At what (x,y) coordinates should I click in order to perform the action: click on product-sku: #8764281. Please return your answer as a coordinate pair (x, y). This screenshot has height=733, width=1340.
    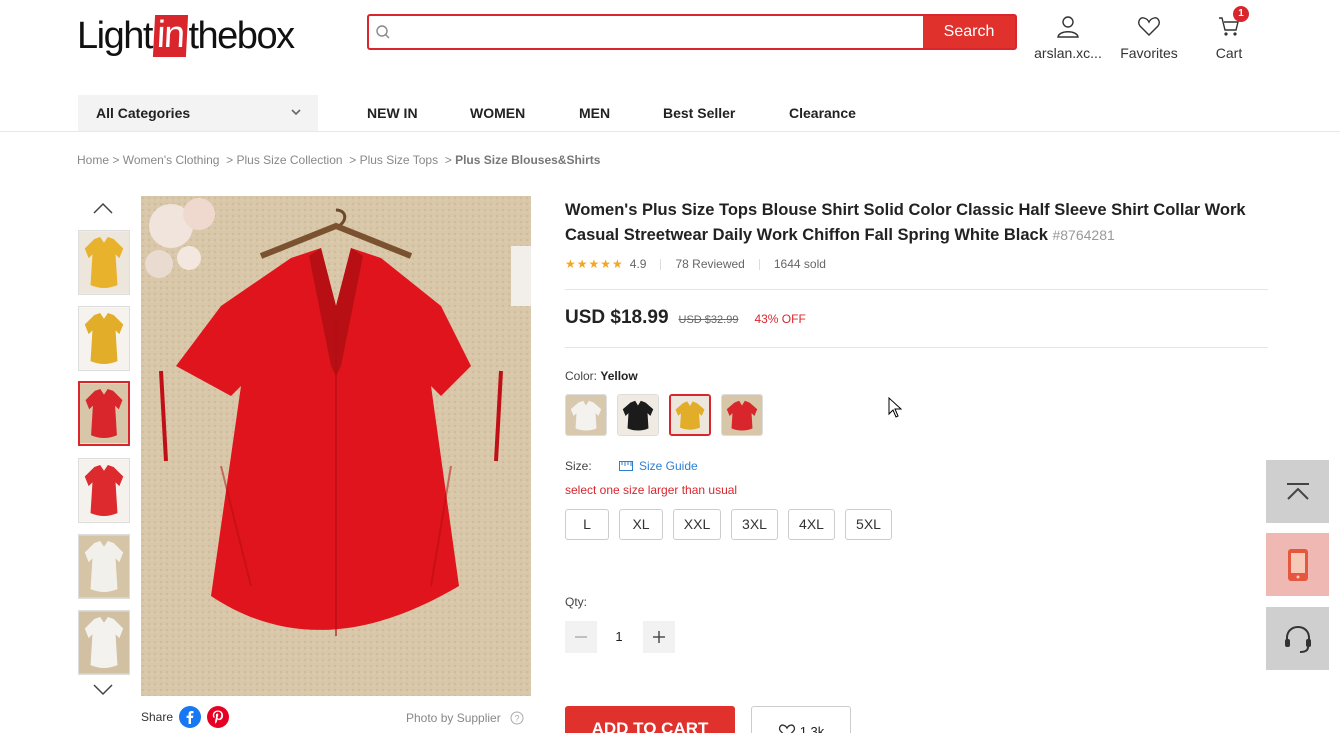
    Looking at the image, I should click on (1083, 235).